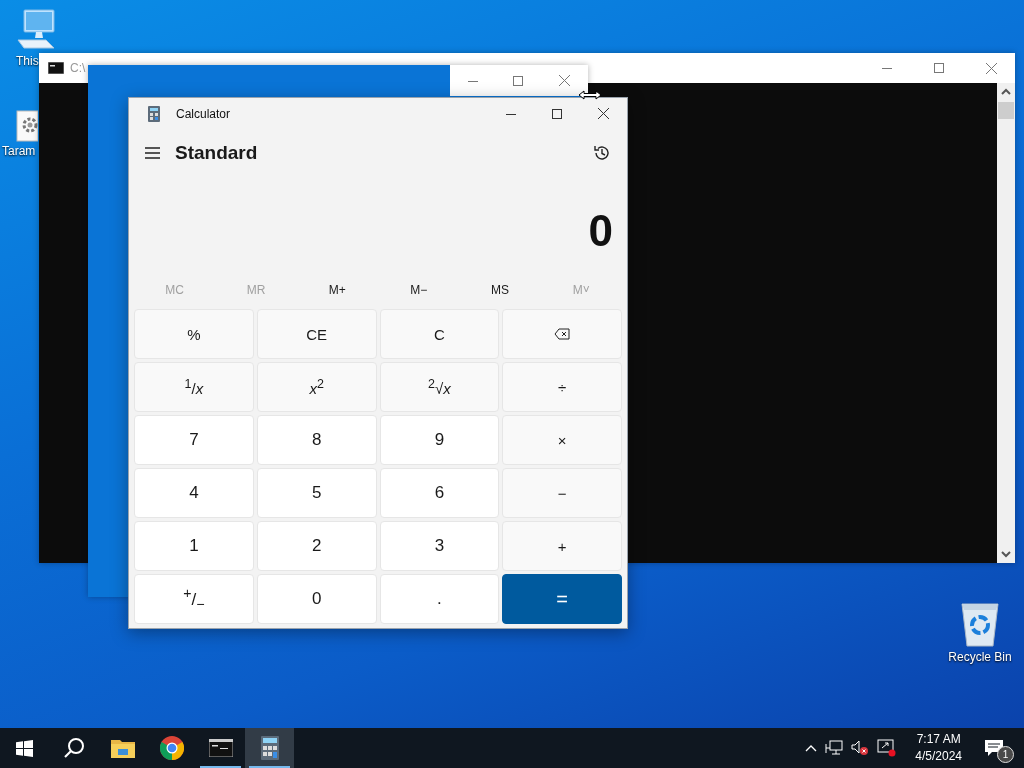 This screenshot has height=768, width=1024. What do you see at coordinates (439, 440) in the screenshot?
I see `calculator-key: 9` at bounding box center [439, 440].